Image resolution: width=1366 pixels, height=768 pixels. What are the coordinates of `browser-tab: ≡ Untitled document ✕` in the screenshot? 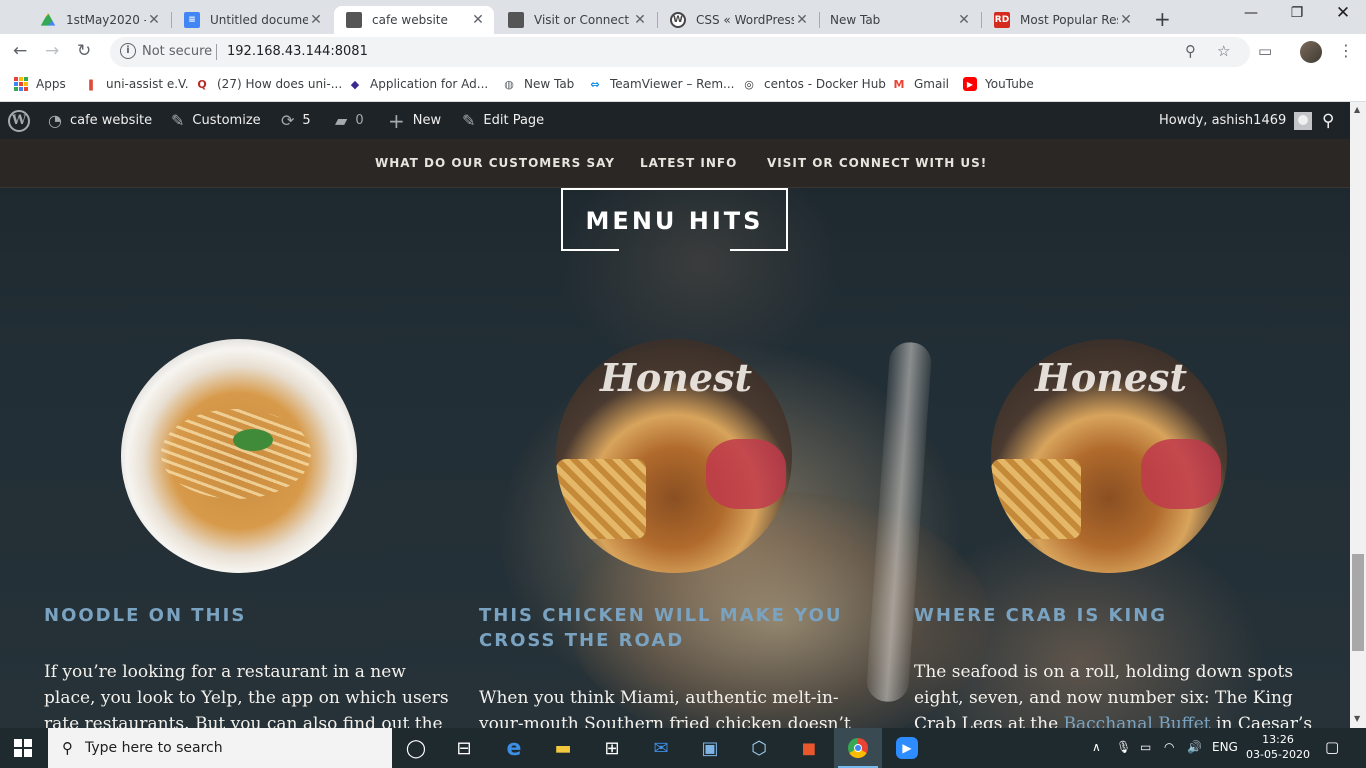 It's located at (252, 20).